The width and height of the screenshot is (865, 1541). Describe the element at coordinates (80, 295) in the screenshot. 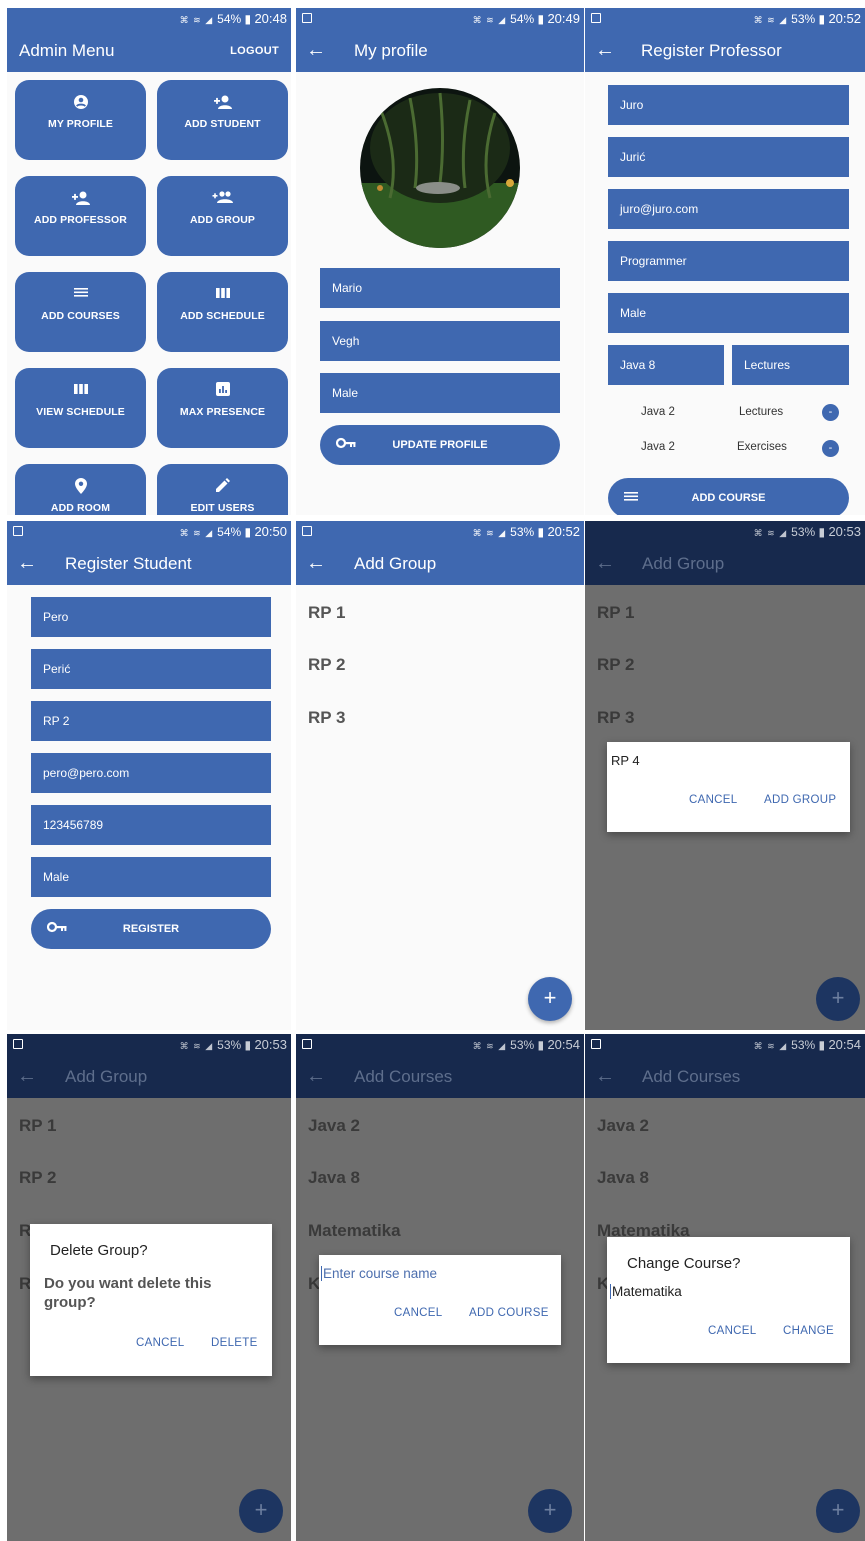

I see `list-icon` at that location.